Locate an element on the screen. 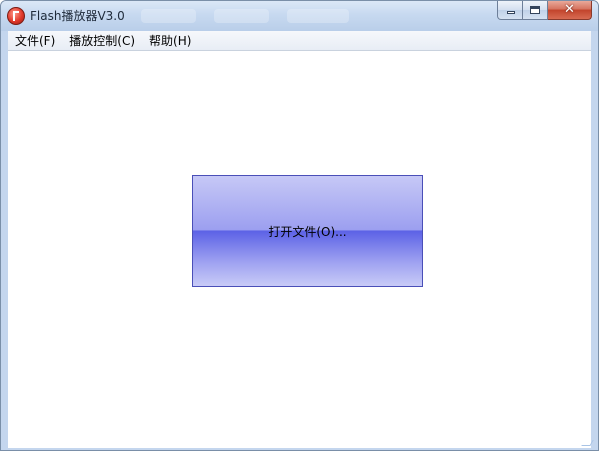  menu-file: 文件(F) is located at coordinates (35, 41).